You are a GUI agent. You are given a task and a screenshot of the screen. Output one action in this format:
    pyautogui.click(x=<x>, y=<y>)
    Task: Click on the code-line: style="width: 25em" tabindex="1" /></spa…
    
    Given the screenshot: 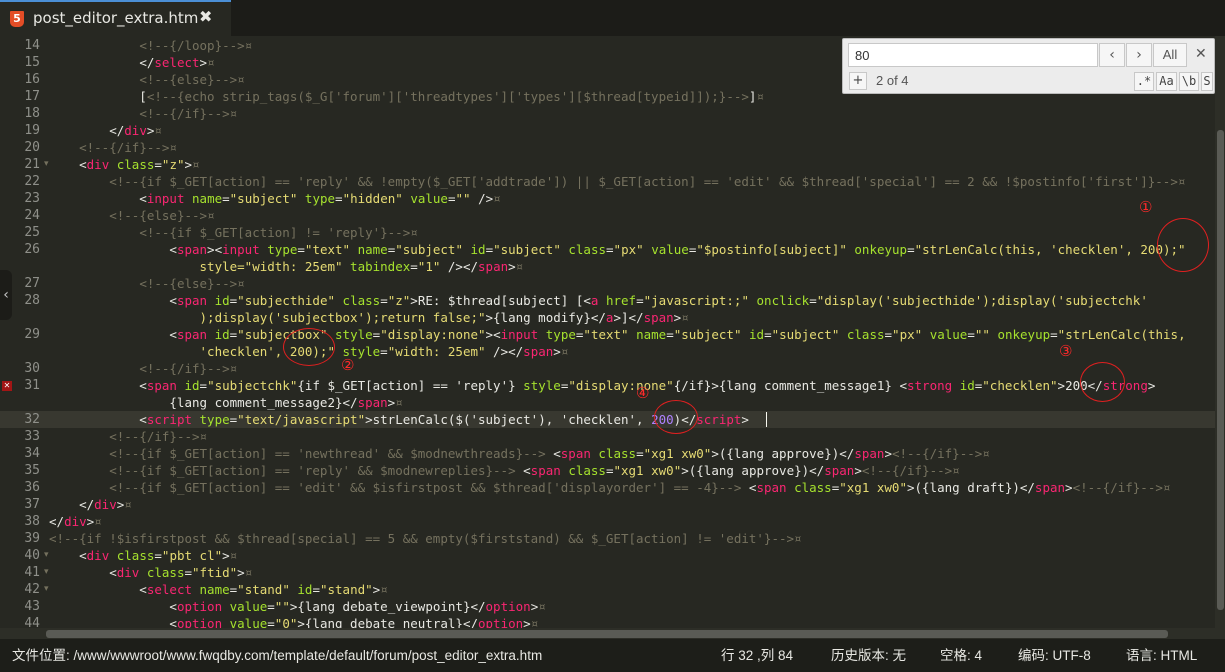 What is the action you would take?
    pyautogui.click(x=630, y=266)
    